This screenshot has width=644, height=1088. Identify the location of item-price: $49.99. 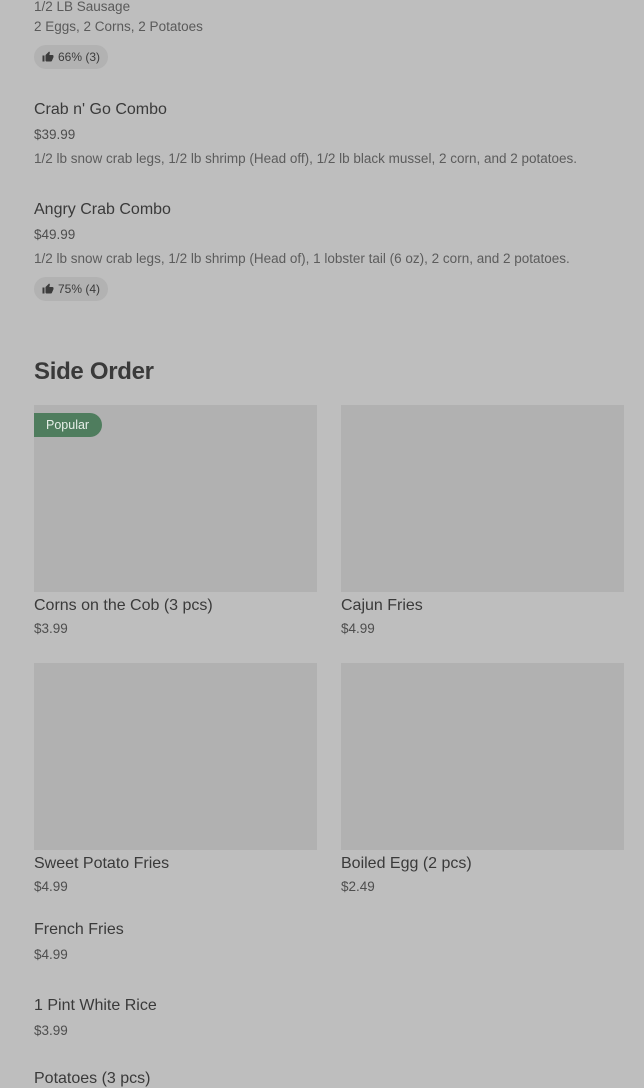
(55, 234).